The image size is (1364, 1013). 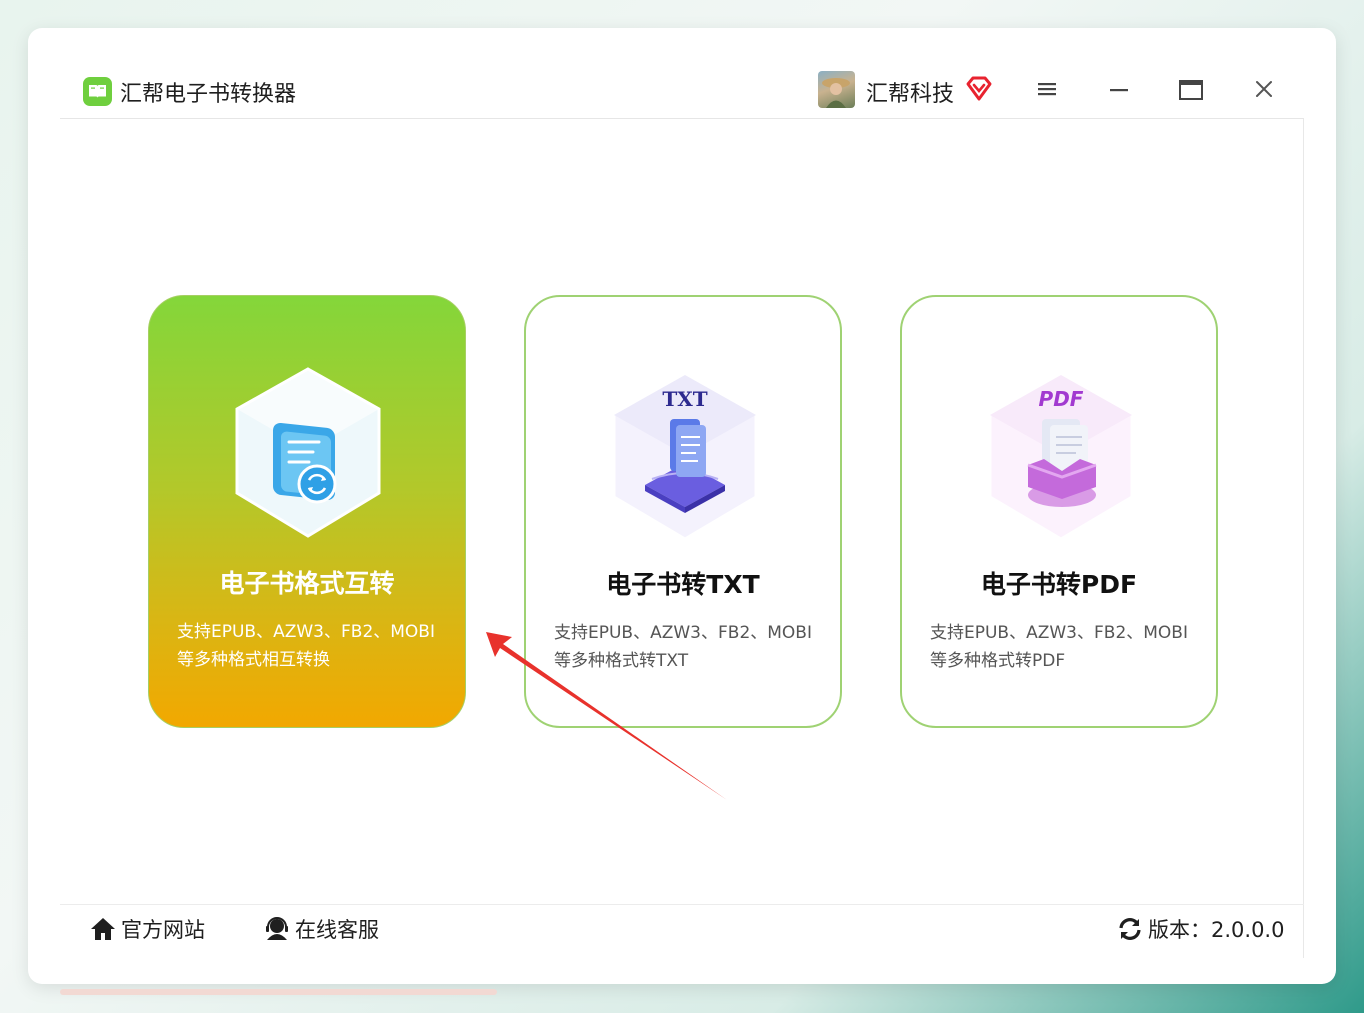 What do you see at coordinates (836, 89) in the screenshot?
I see `user-avatar` at bounding box center [836, 89].